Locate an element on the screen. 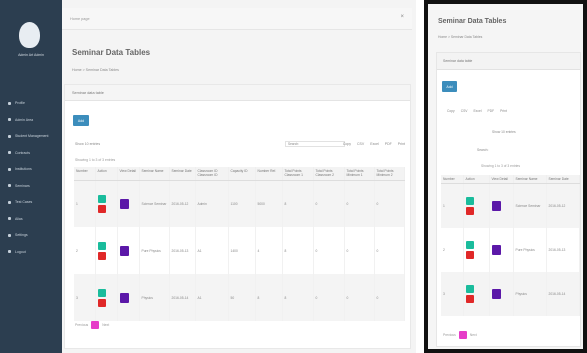  export-button: Copy is located at coordinates (347, 144).